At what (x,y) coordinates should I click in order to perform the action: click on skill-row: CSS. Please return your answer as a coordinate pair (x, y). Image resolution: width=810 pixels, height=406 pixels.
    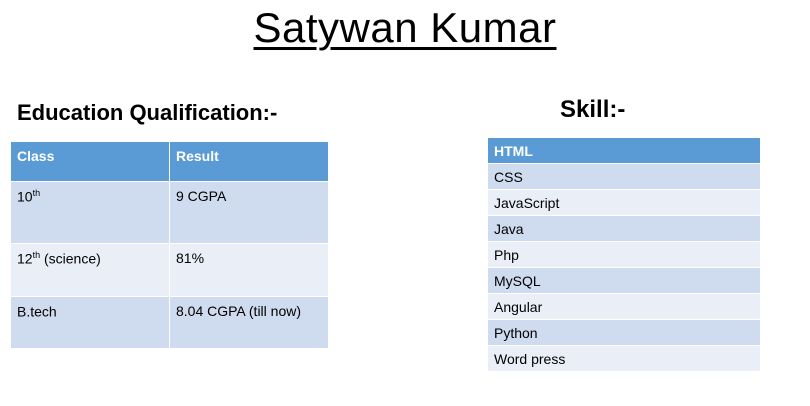
    Looking at the image, I should click on (624, 176).